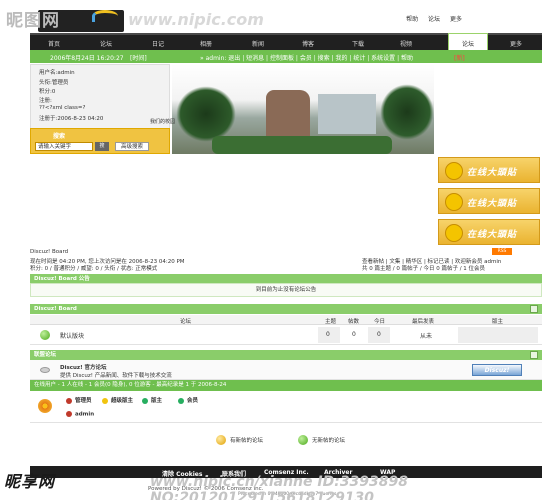 The width and height of the screenshot is (542, 500). I want to click on online-users: 管理员 超级版主 版主 会员 admin, so click(286, 407).